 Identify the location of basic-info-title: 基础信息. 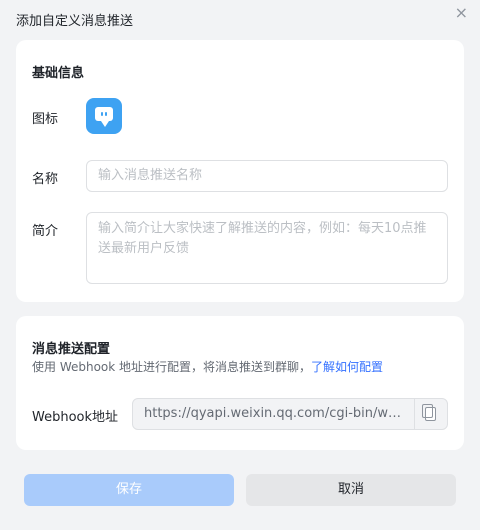
(58, 73).